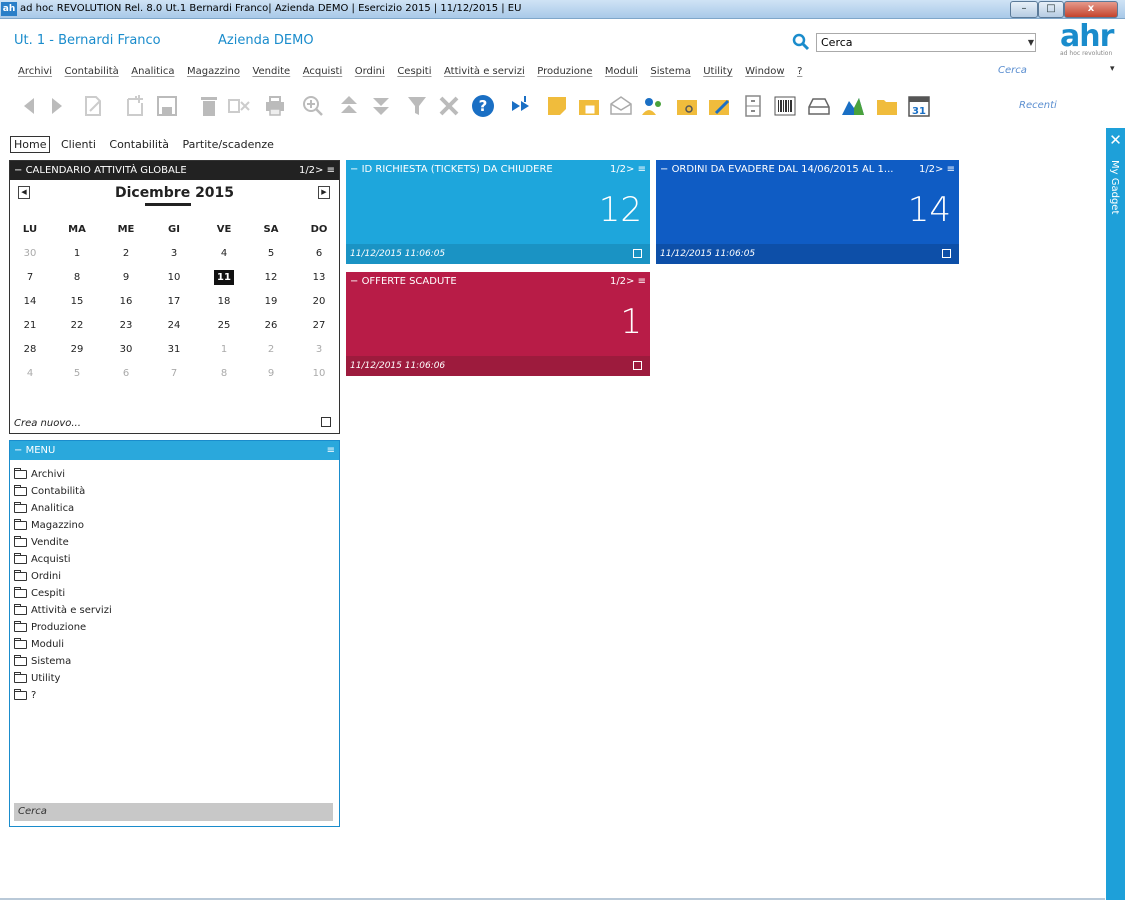  Describe the element at coordinates (319, 325) in the screenshot. I see `calendar-day: 27` at that location.